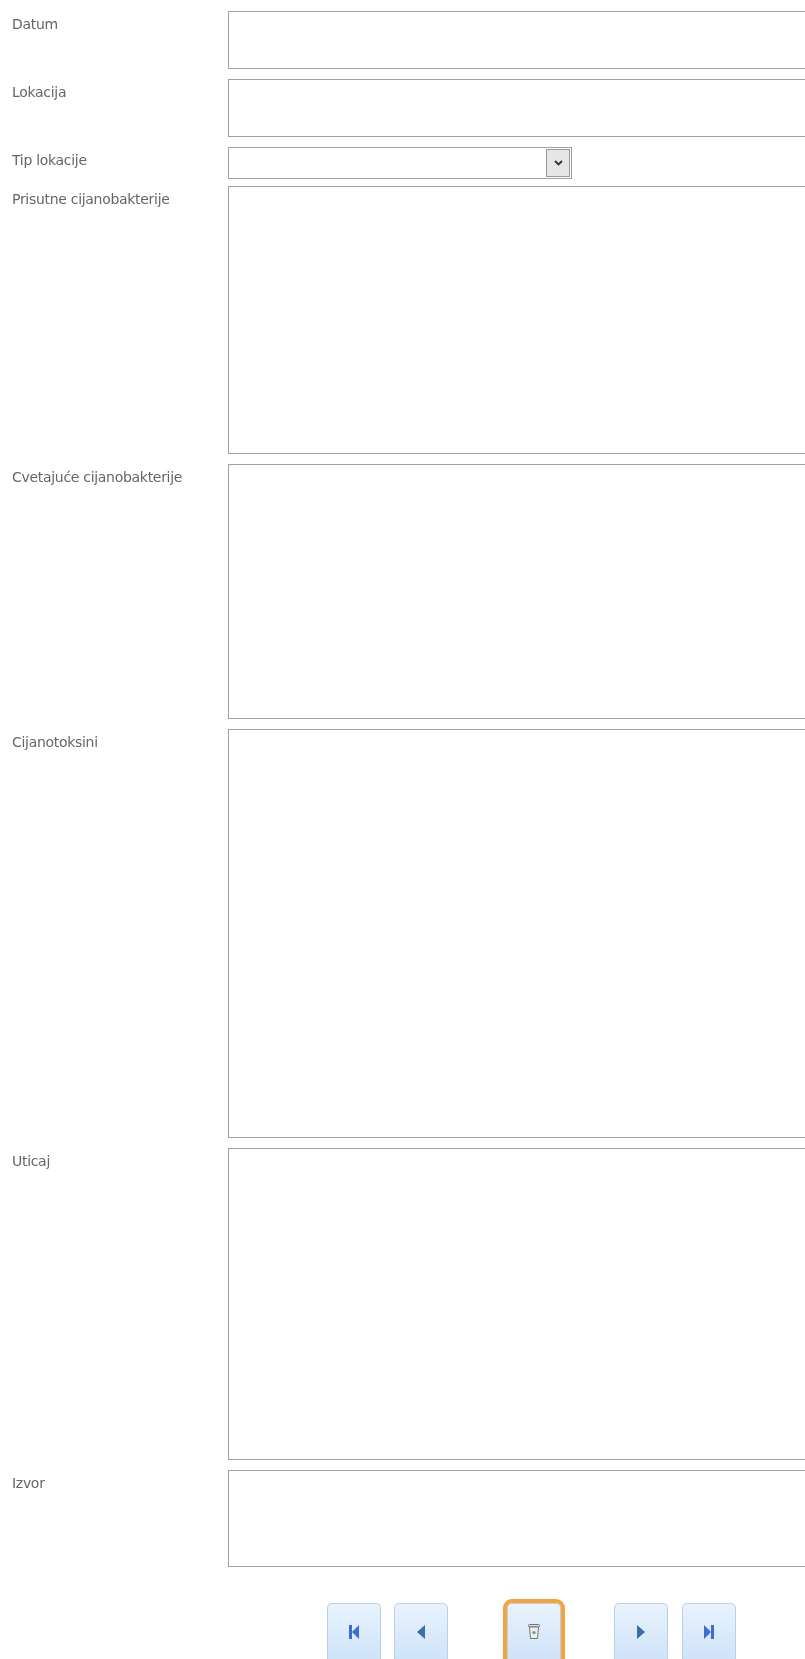 The image size is (805, 1659). I want to click on previous-arrow-icon, so click(421, 1631).